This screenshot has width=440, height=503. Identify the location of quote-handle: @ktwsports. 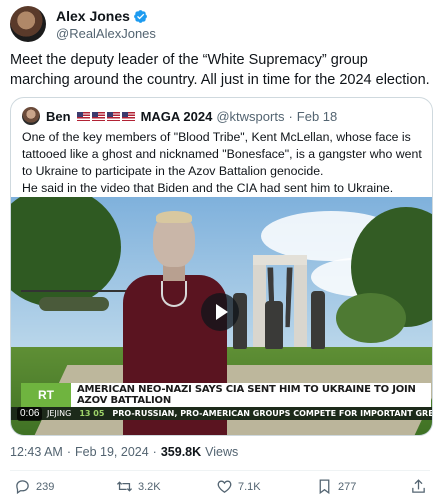
(250, 116).